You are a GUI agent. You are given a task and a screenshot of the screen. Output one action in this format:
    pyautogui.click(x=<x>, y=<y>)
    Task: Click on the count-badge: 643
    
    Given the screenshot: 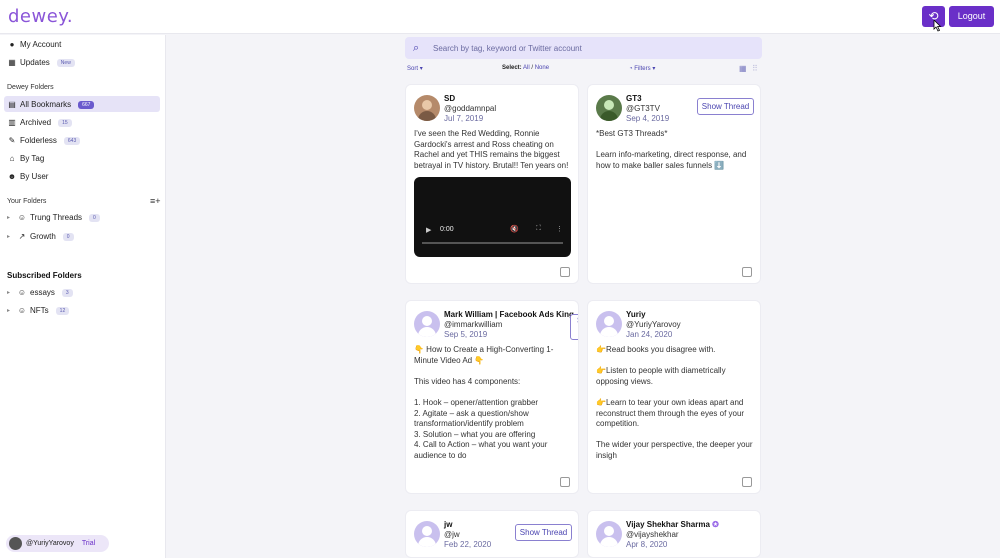 What is the action you would take?
    pyautogui.click(x=72, y=140)
    